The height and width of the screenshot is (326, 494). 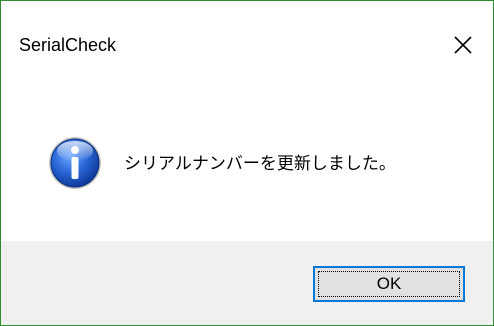 What do you see at coordinates (260, 164) in the screenshot?
I see `dialog-message: シリアルナンバーを更新しました。` at bounding box center [260, 164].